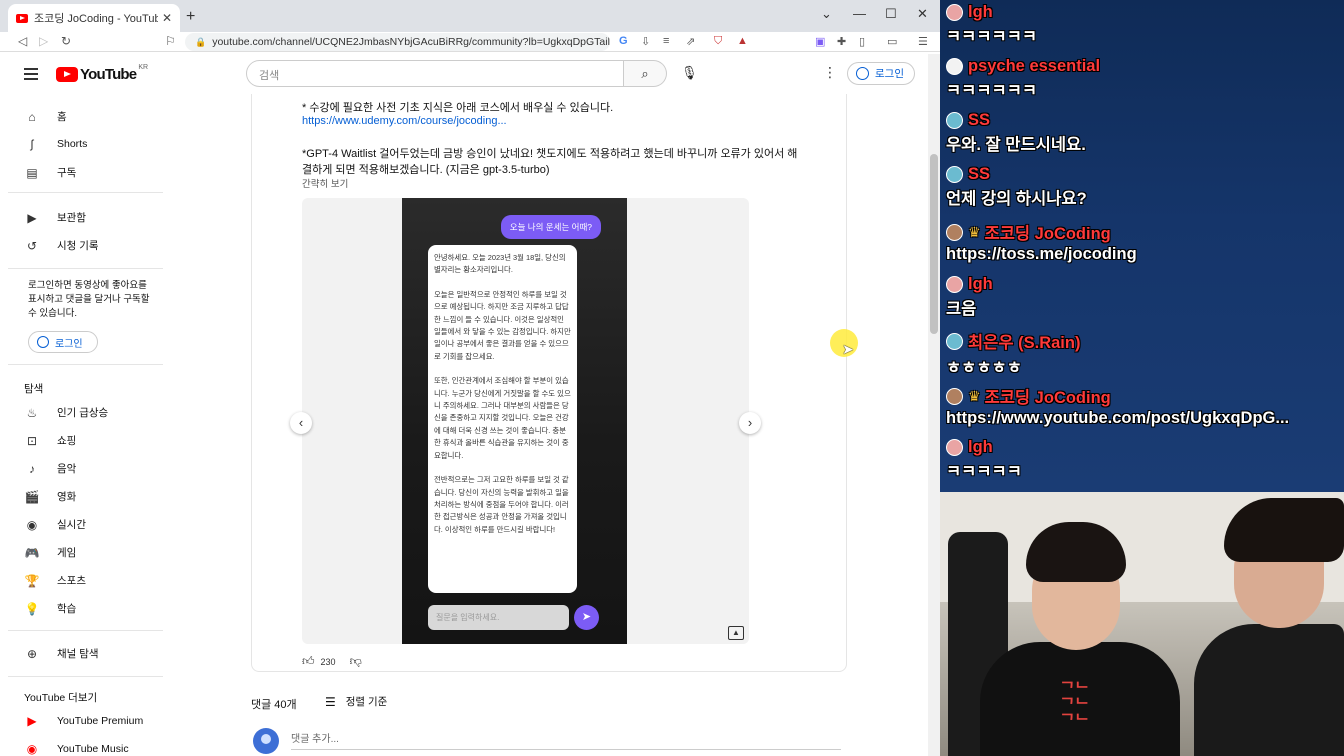 The height and width of the screenshot is (756, 1344). What do you see at coordinates (32, 468) in the screenshot?
I see `music-icon: ♪` at bounding box center [32, 468].